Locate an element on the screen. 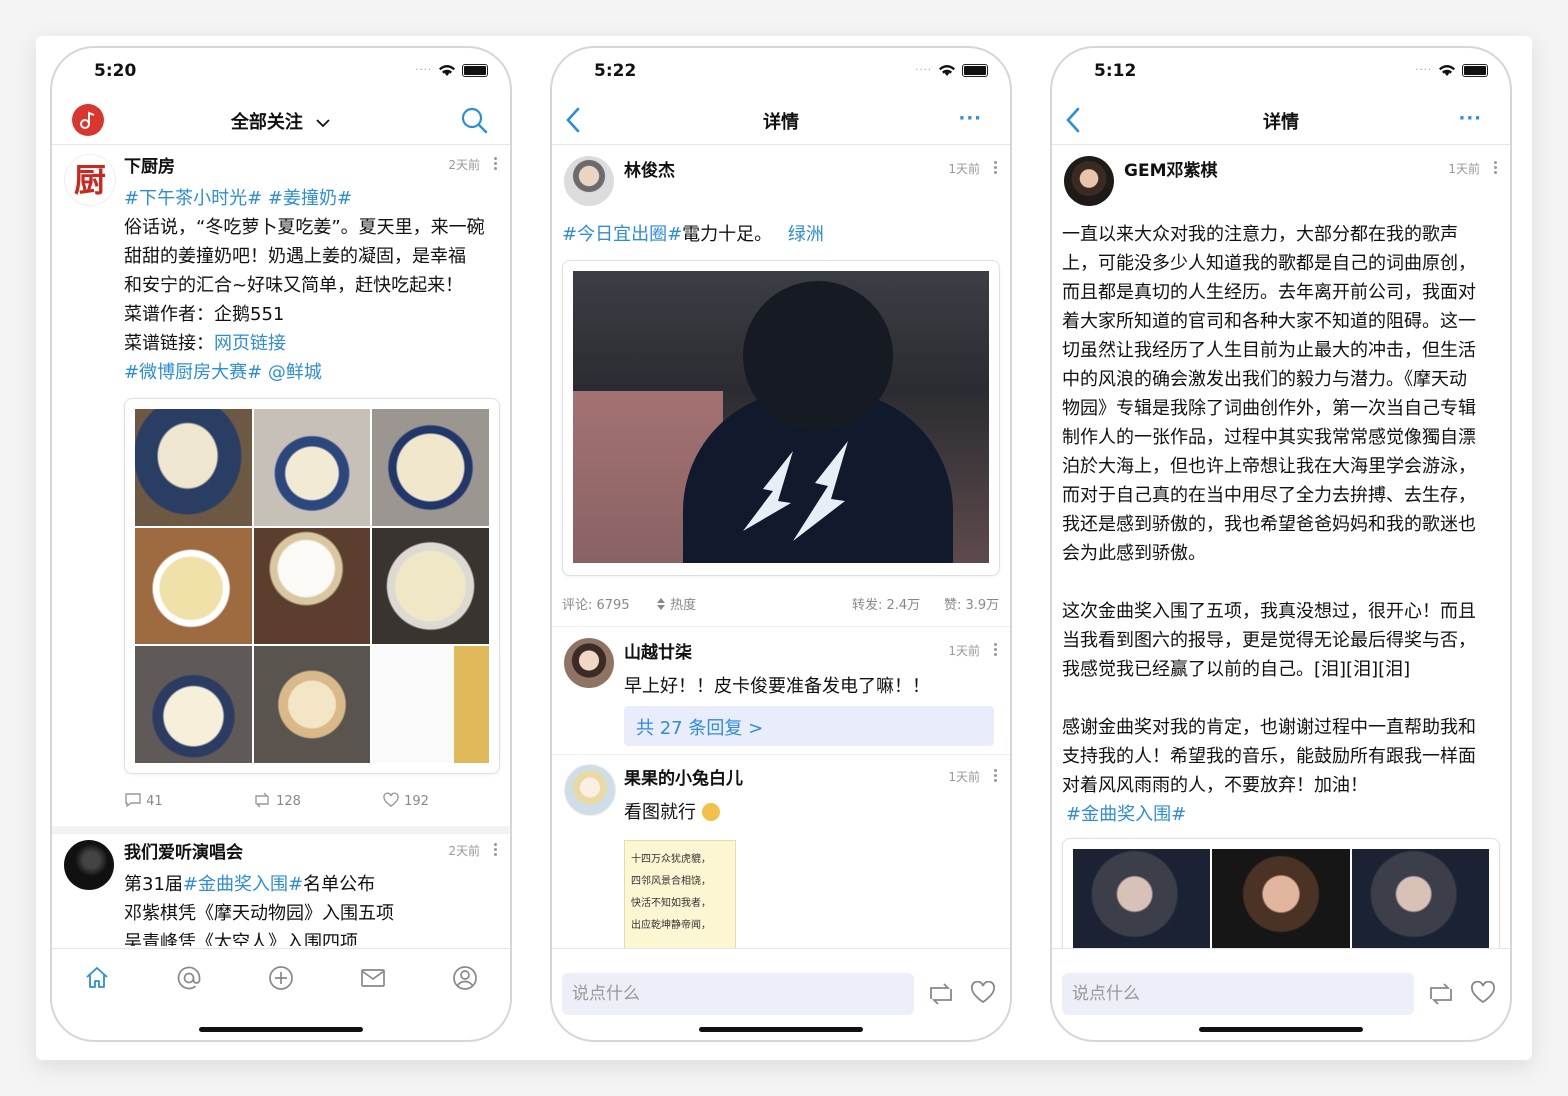 The width and height of the screenshot is (1568, 1096). hashtag-link: #今日宜出圈# is located at coordinates (622, 234).